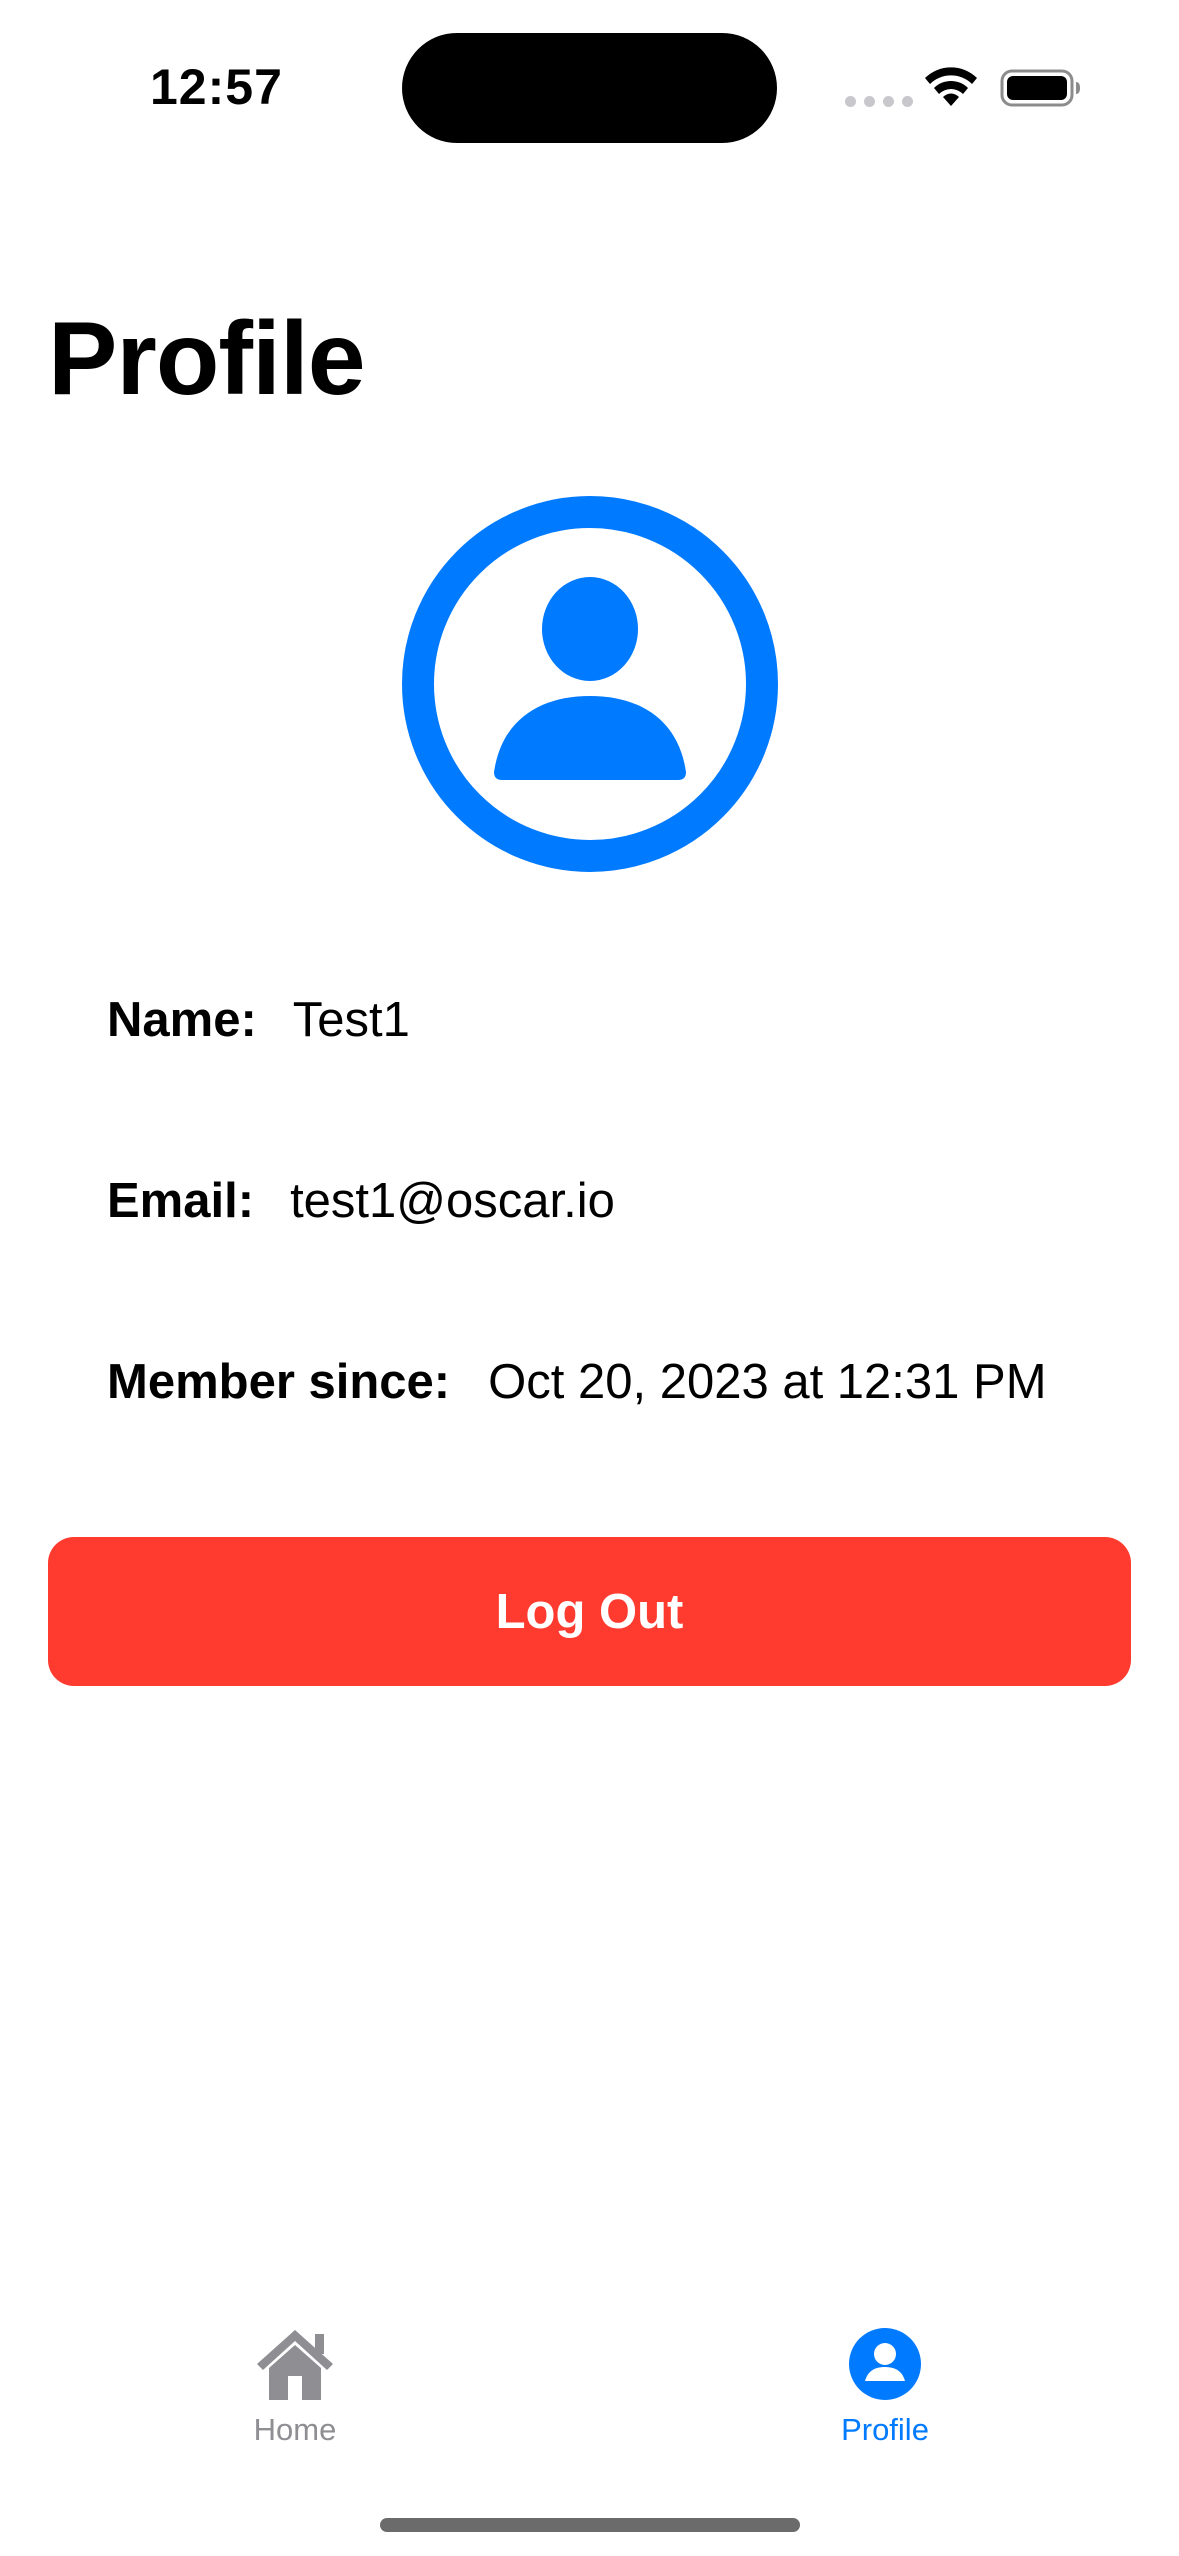  Describe the element at coordinates (885, 2429) in the screenshot. I see `tab-profile-label: Profile` at that location.